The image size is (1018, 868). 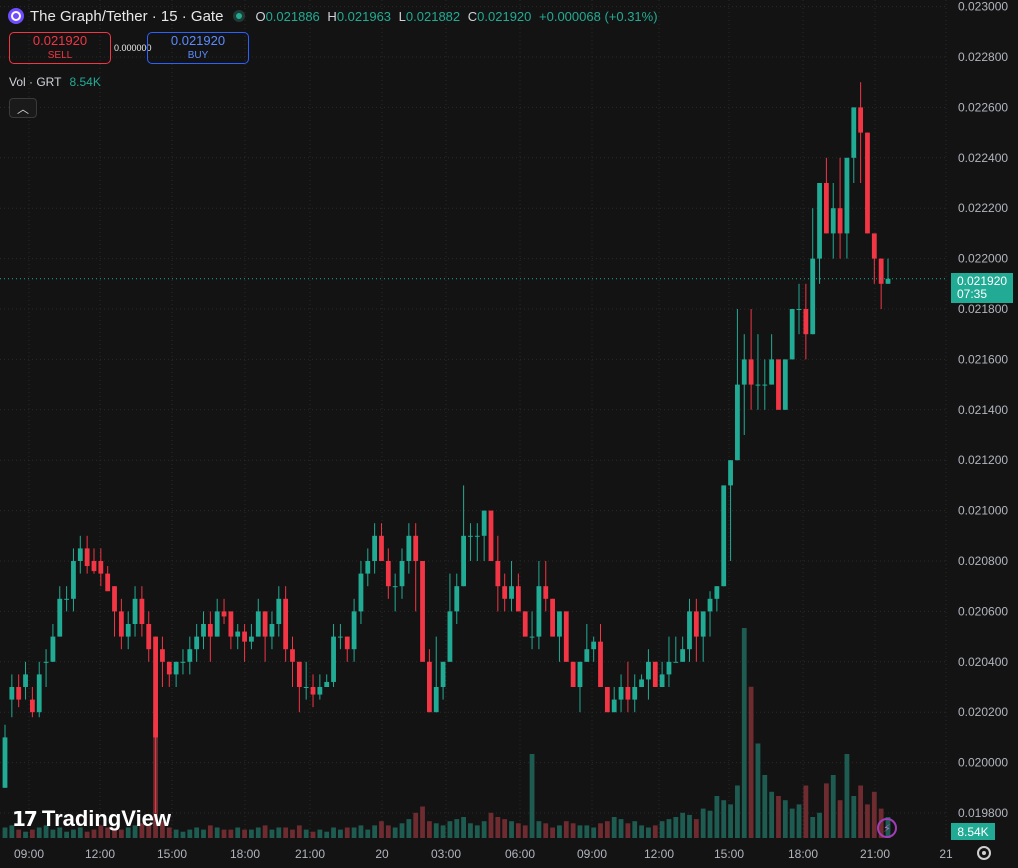 I want to click on price-tick-label: 0.020400, so click(x=983, y=662).